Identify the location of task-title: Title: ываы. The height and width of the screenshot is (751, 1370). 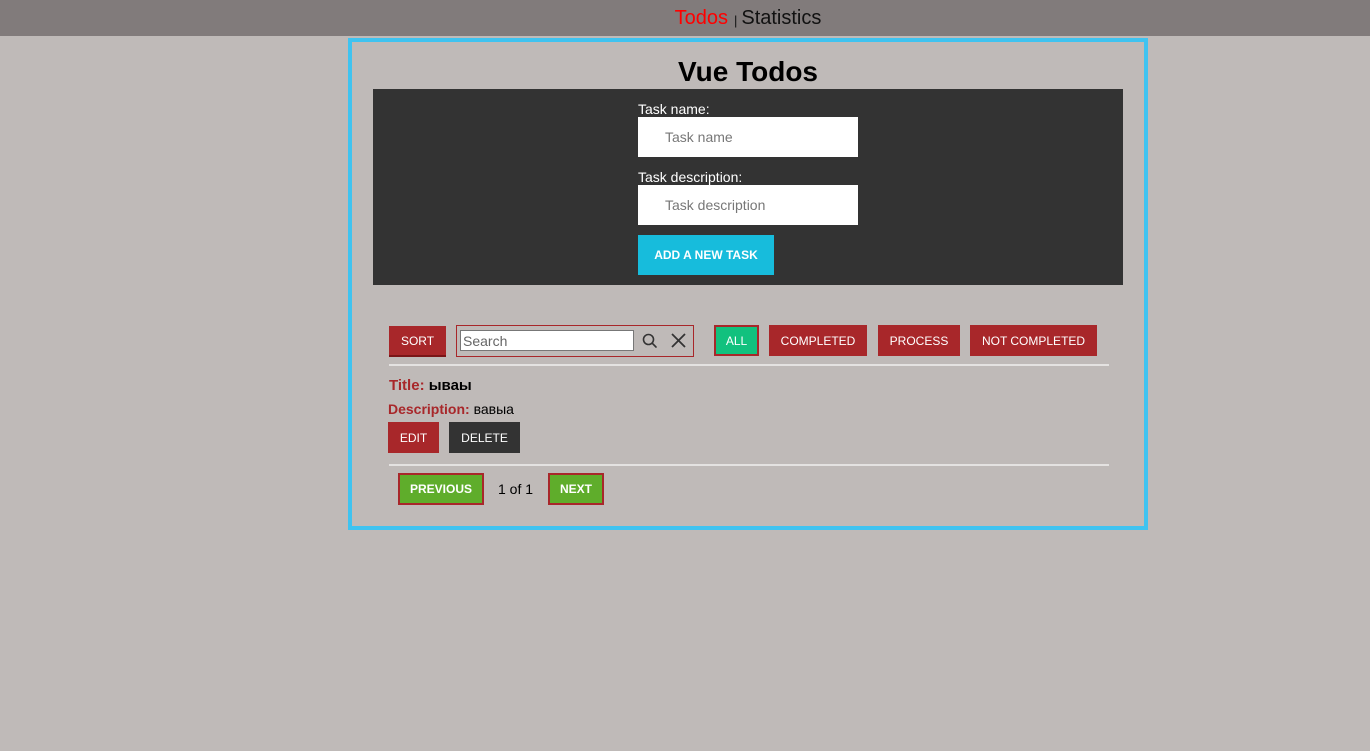
(430, 385).